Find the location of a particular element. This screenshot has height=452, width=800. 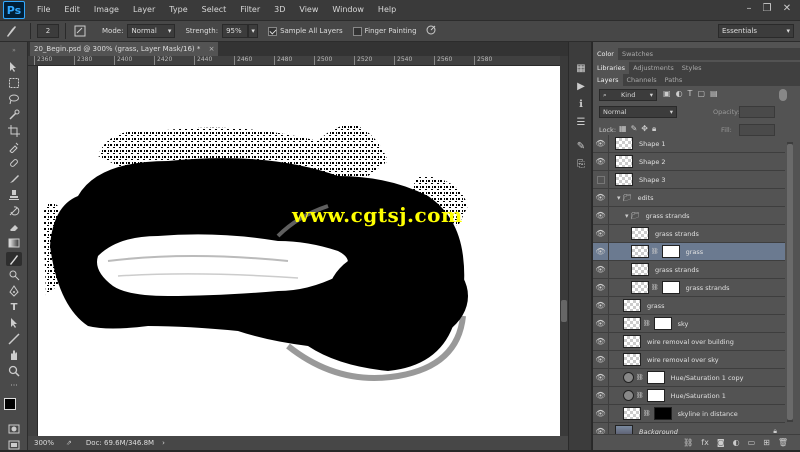

menu-file: File is located at coordinates (43, 10).